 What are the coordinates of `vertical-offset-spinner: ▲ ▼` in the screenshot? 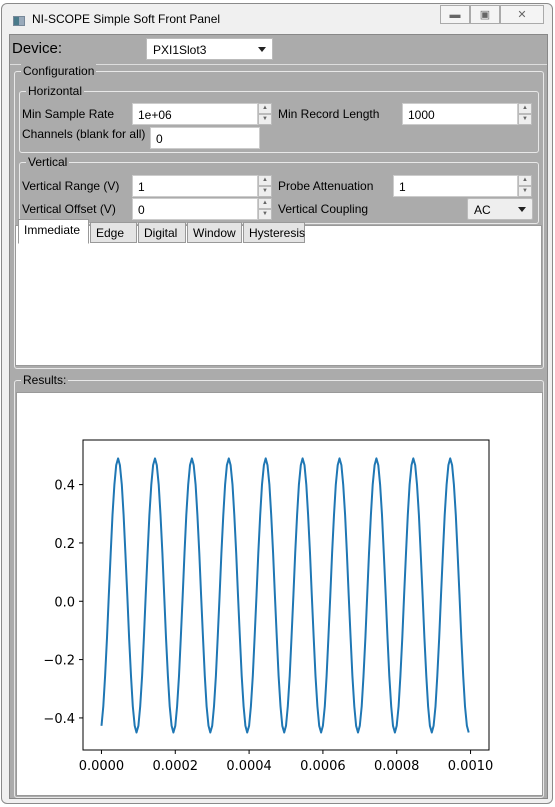 It's located at (265, 209).